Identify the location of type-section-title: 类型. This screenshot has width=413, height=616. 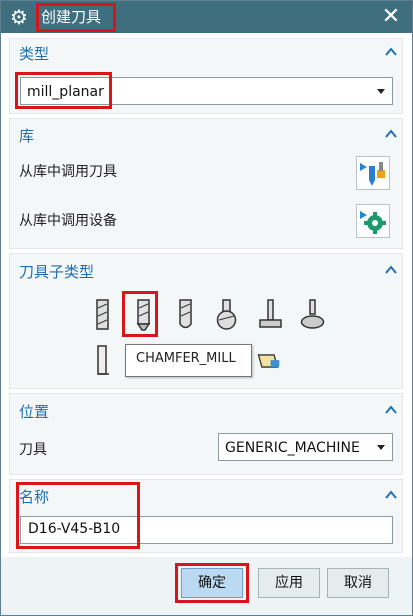
(34, 54).